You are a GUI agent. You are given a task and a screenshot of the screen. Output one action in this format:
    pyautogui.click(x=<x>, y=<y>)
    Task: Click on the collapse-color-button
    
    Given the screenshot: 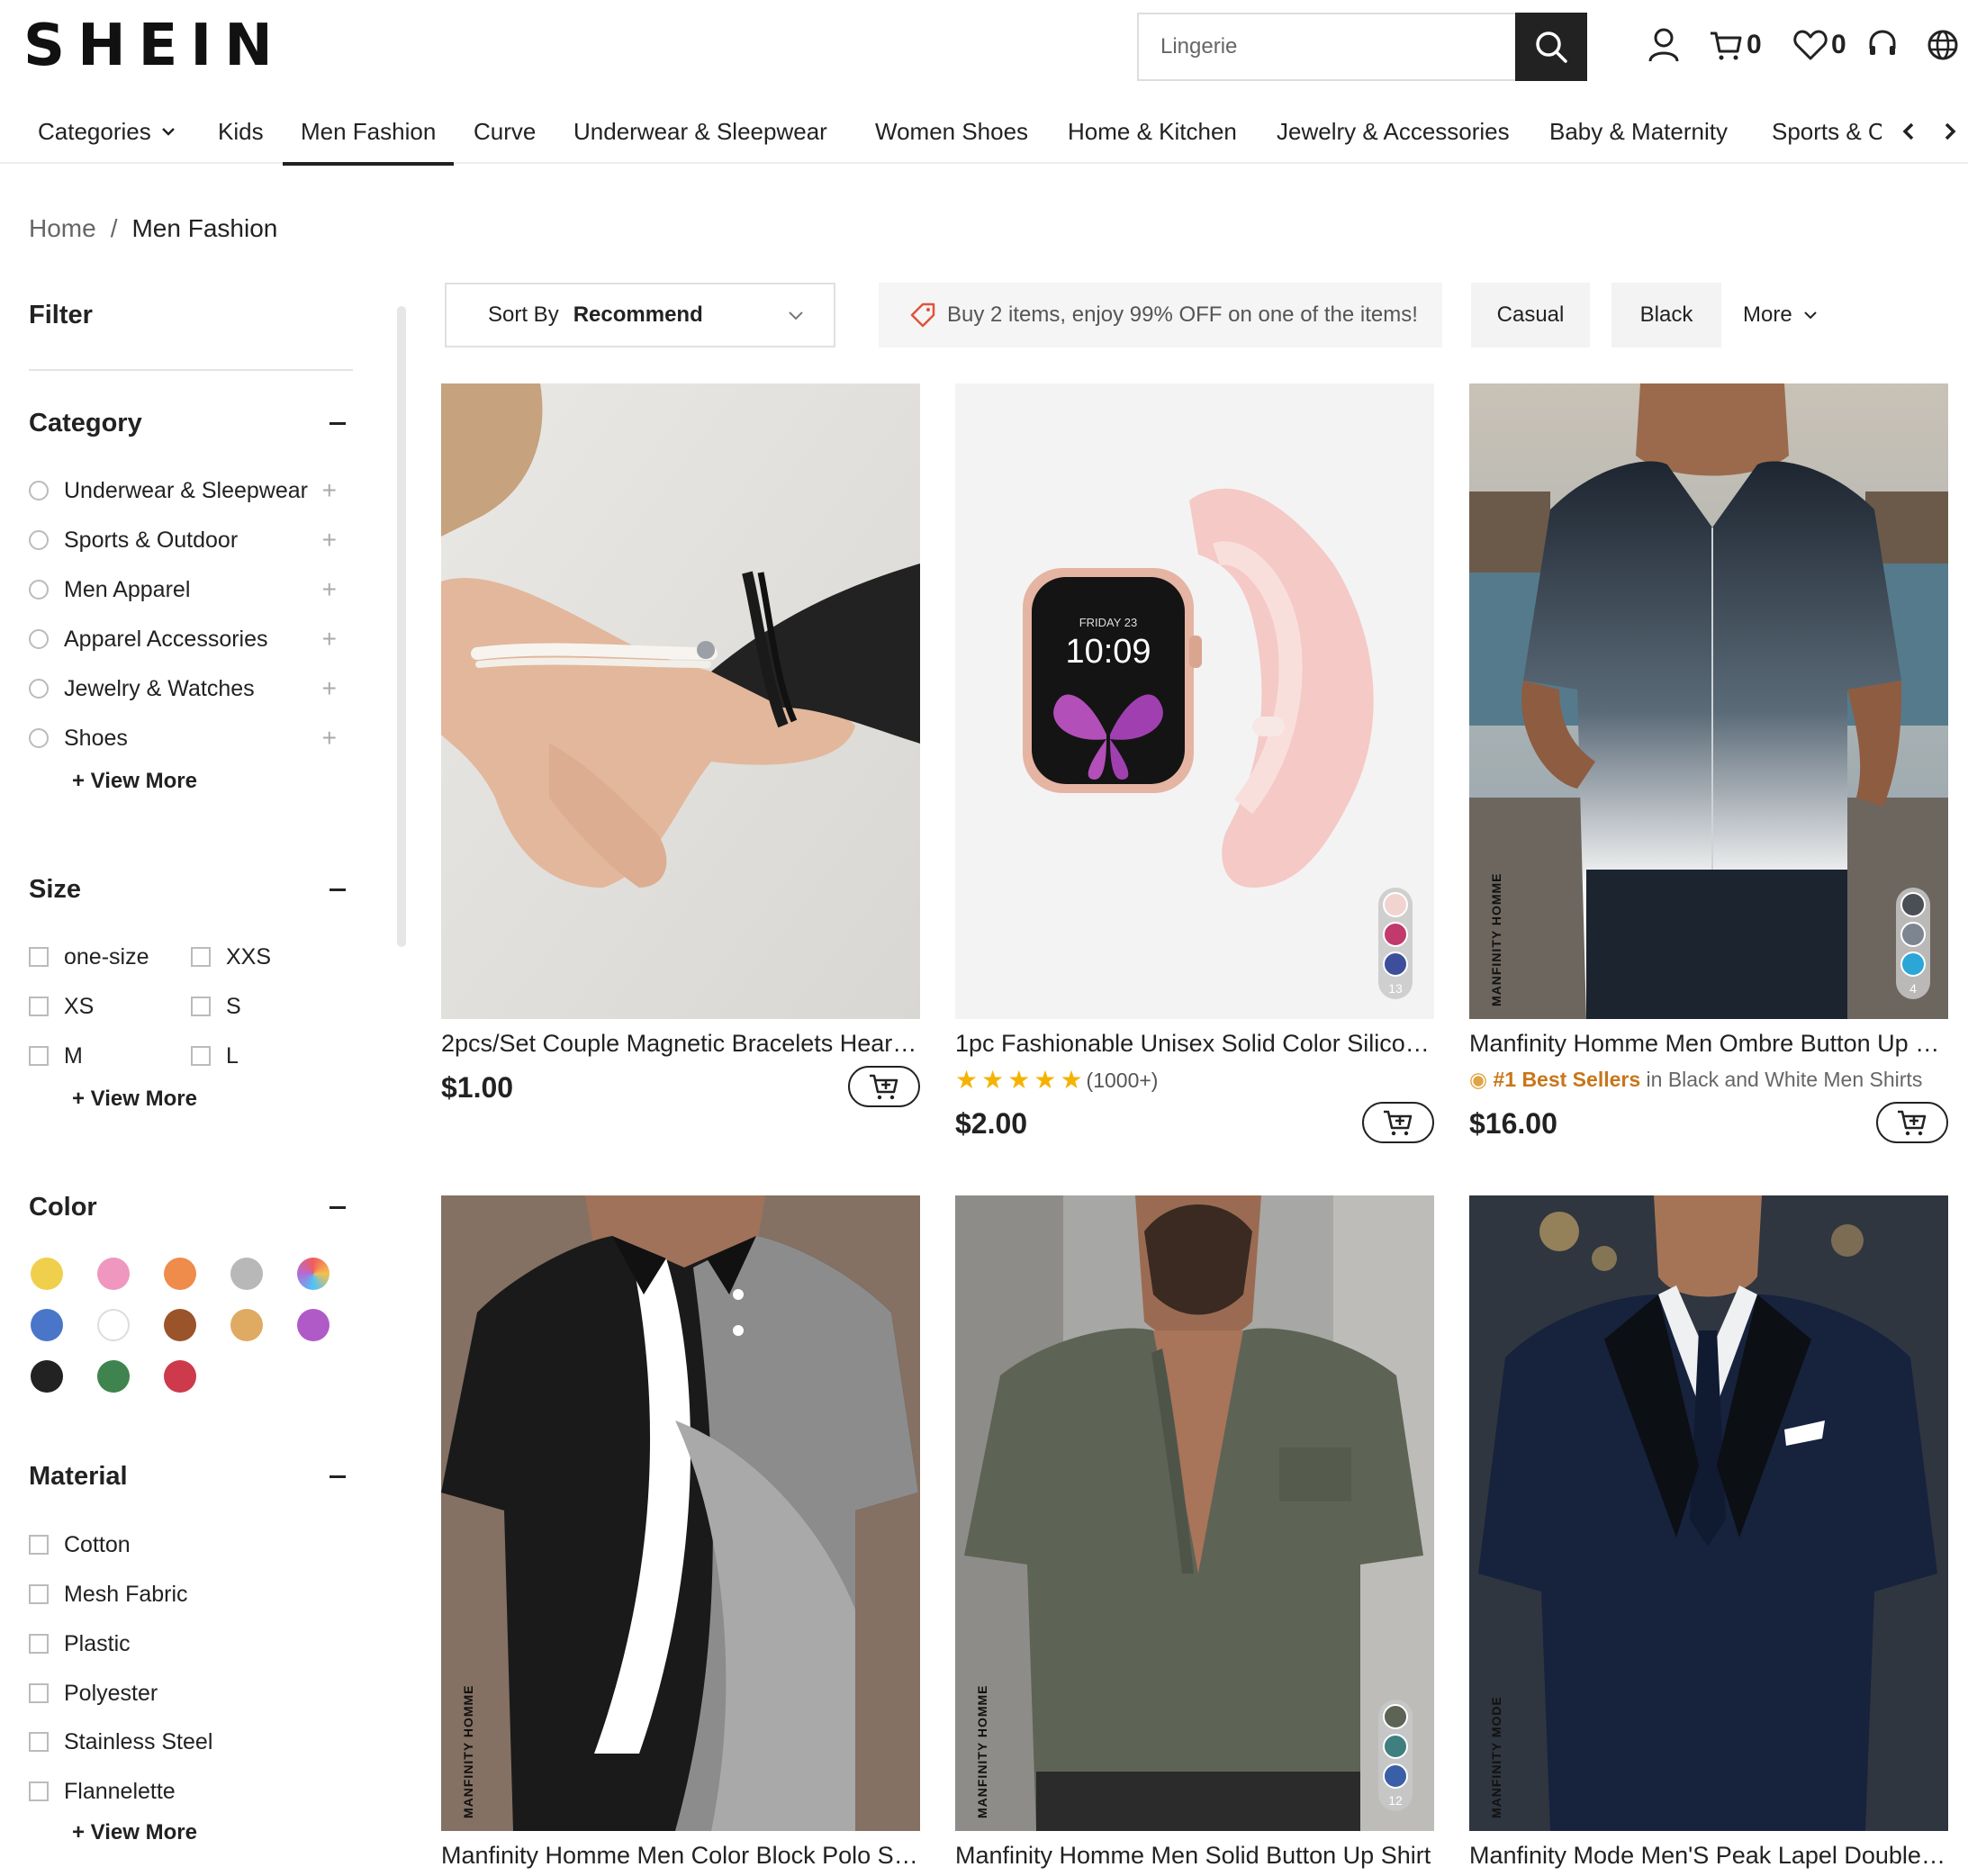 What is the action you would take?
    pyautogui.click(x=338, y=1207)
    